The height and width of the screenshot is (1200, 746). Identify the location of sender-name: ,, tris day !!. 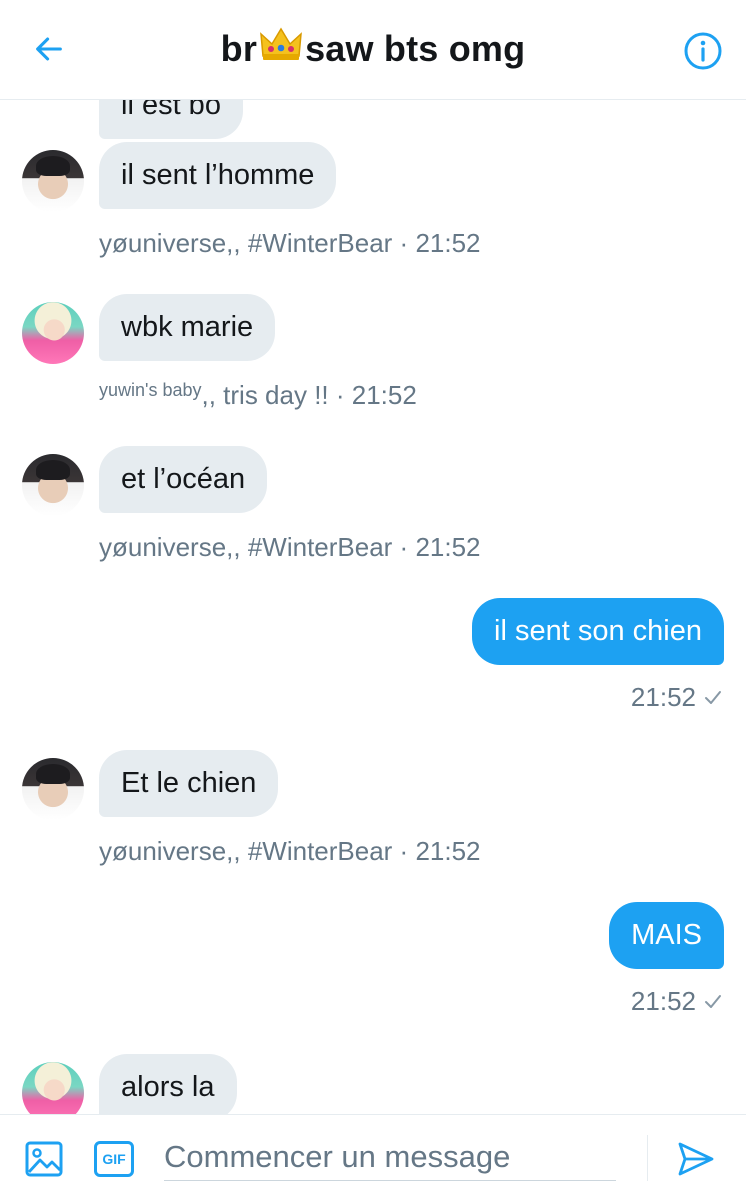
(265, 395).